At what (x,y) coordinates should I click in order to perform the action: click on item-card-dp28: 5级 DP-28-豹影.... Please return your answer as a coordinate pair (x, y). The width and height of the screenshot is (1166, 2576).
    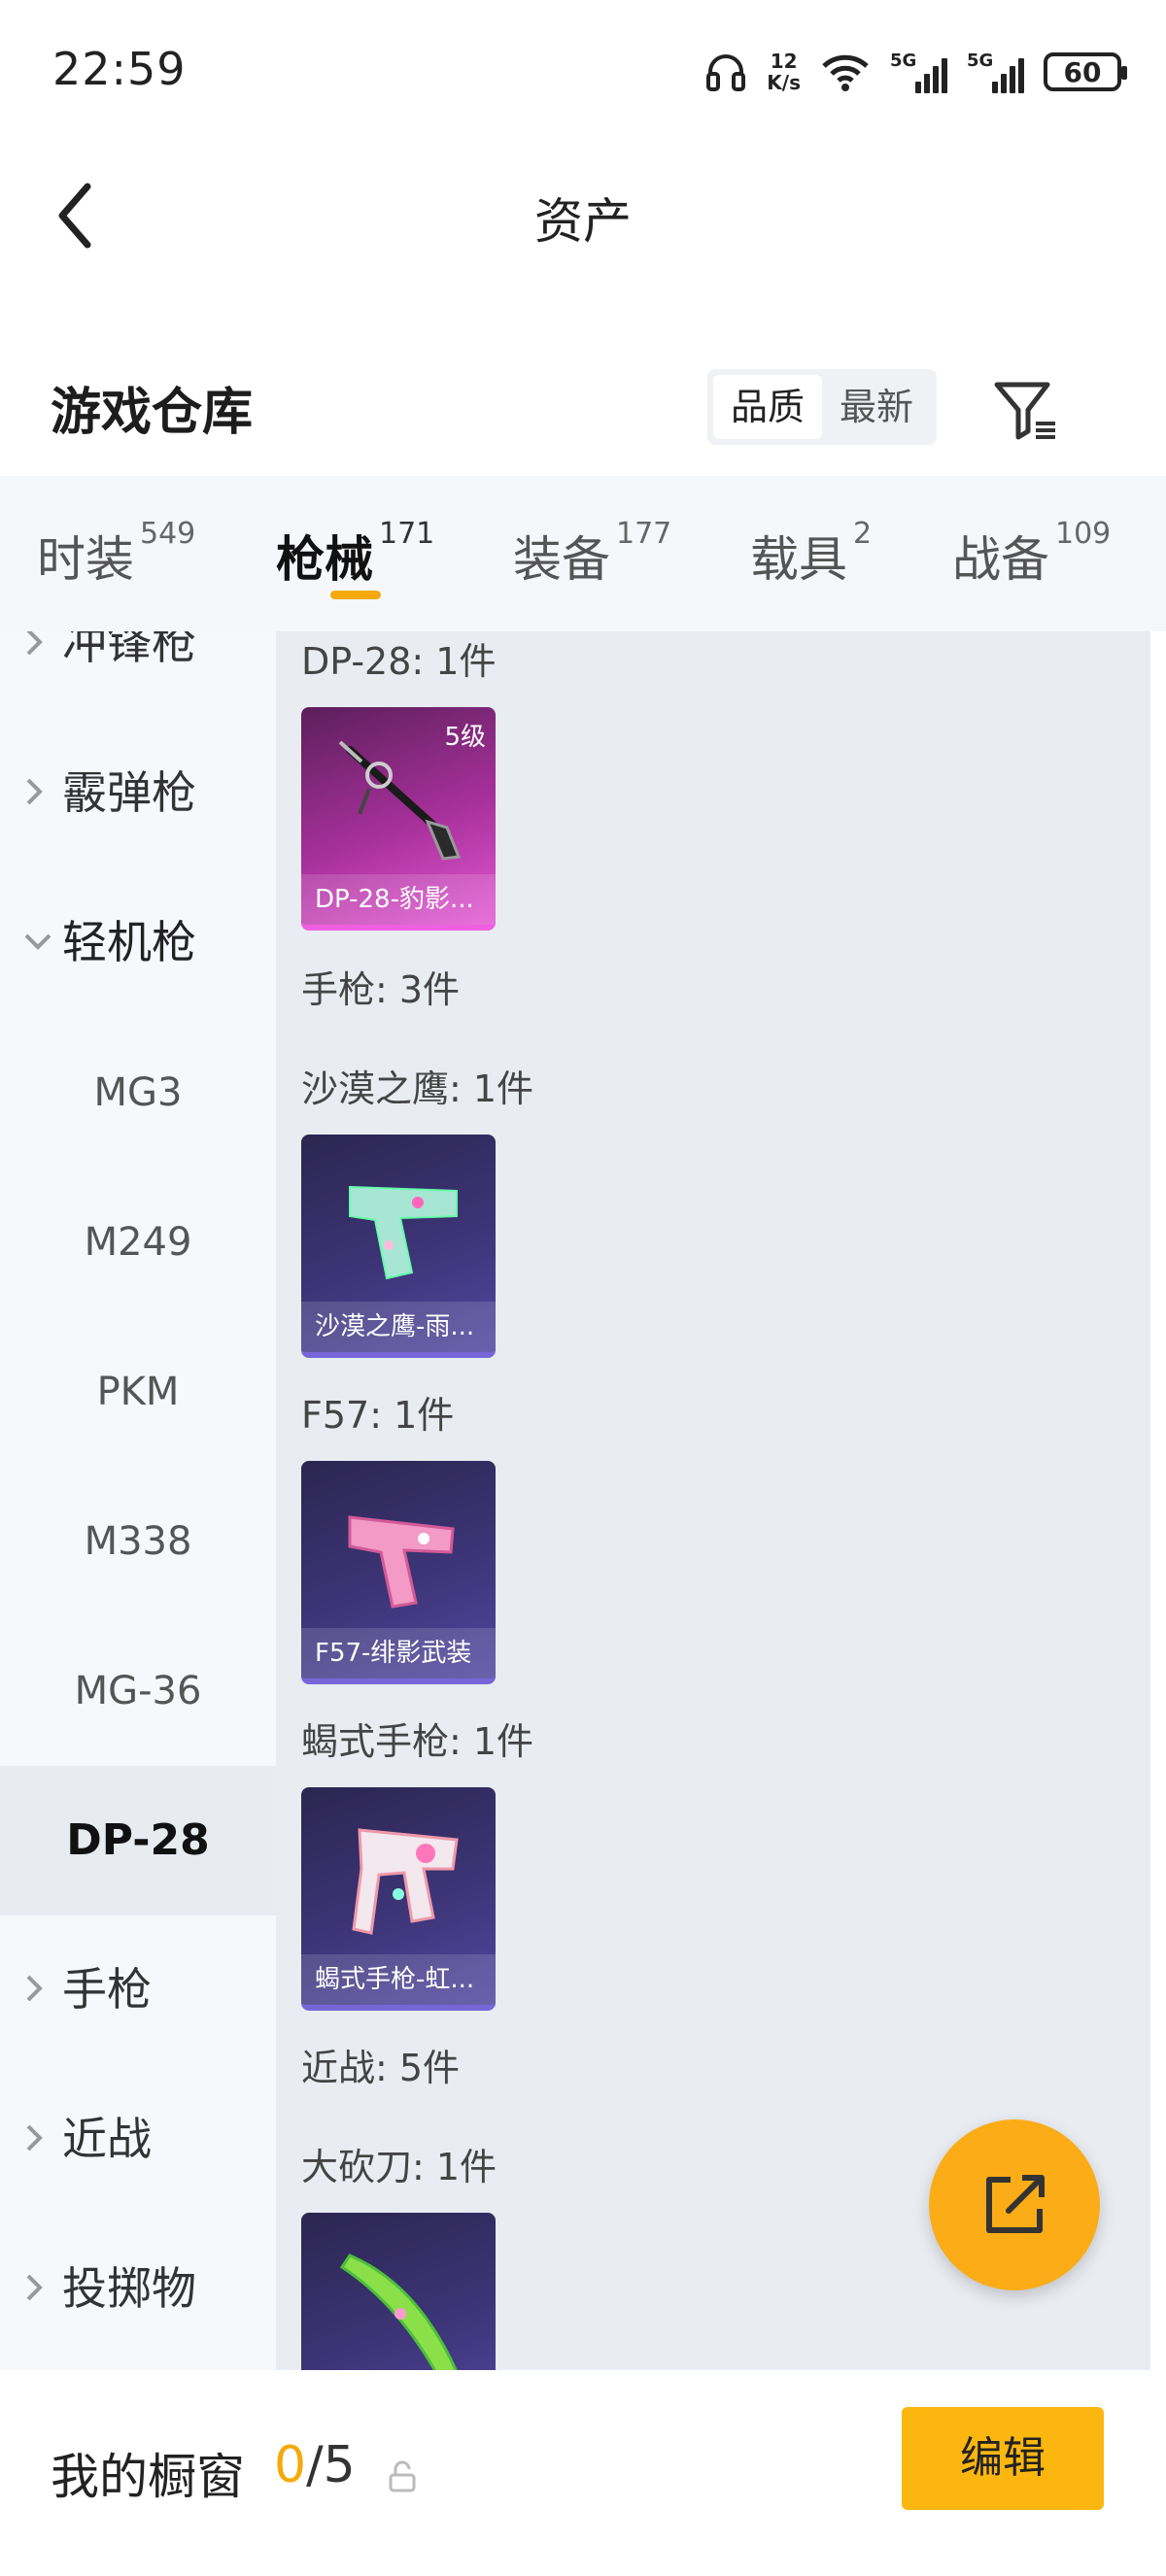
    Looking at the image, I should click on (398, 819).